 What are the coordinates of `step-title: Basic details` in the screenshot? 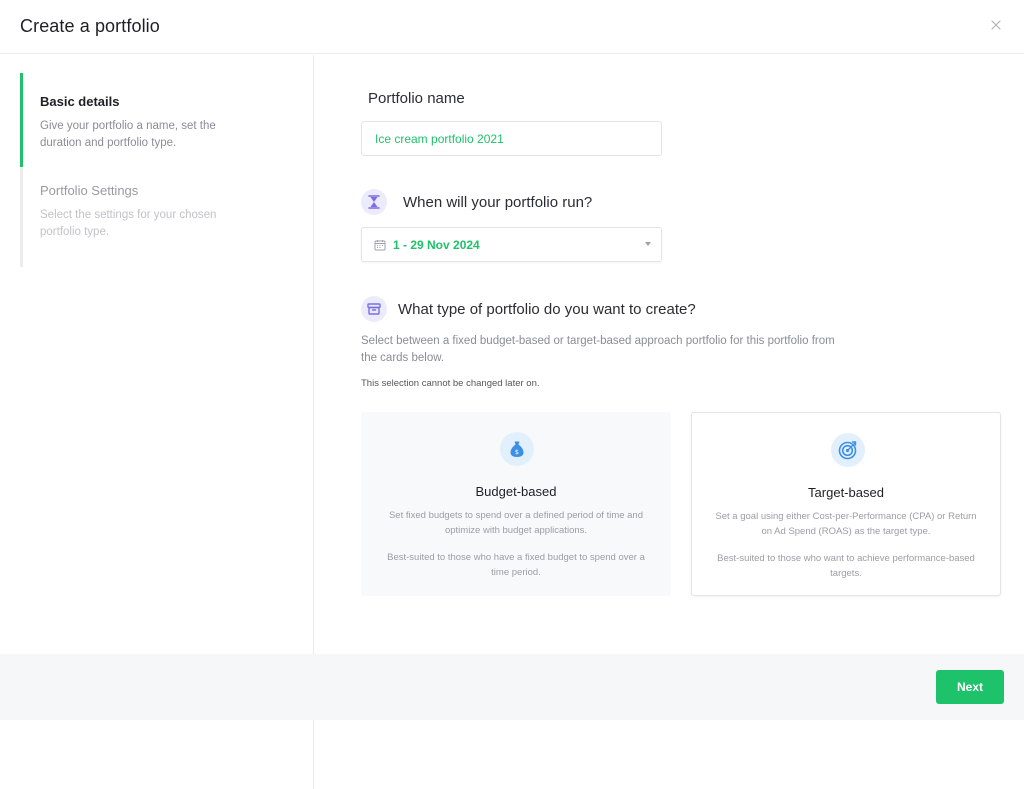 It's located at (80, 101).